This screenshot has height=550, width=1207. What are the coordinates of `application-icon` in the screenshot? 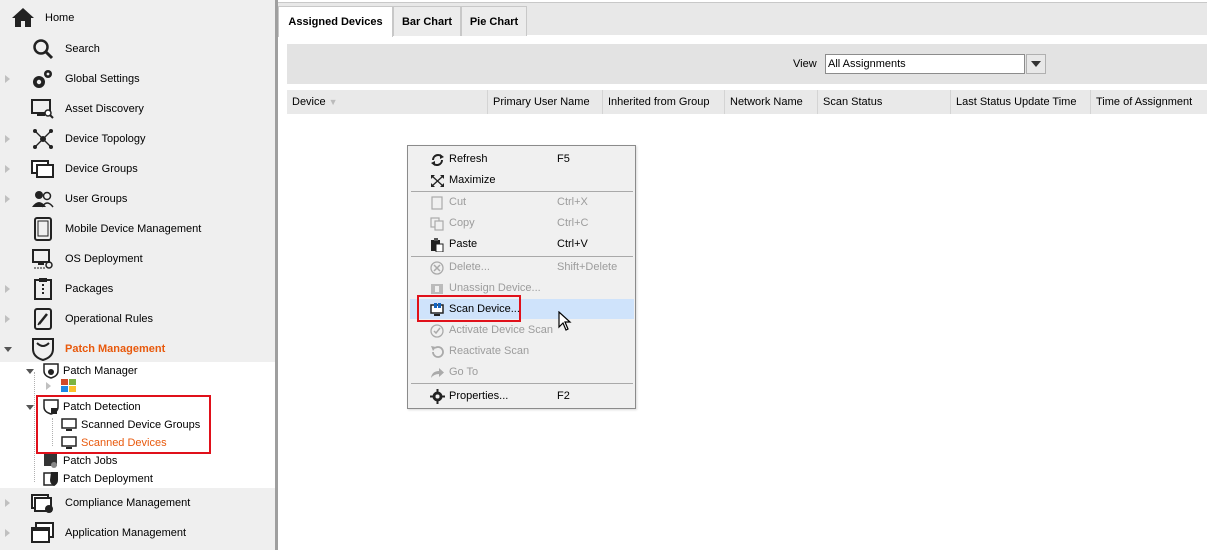 It's located at (43, 533).